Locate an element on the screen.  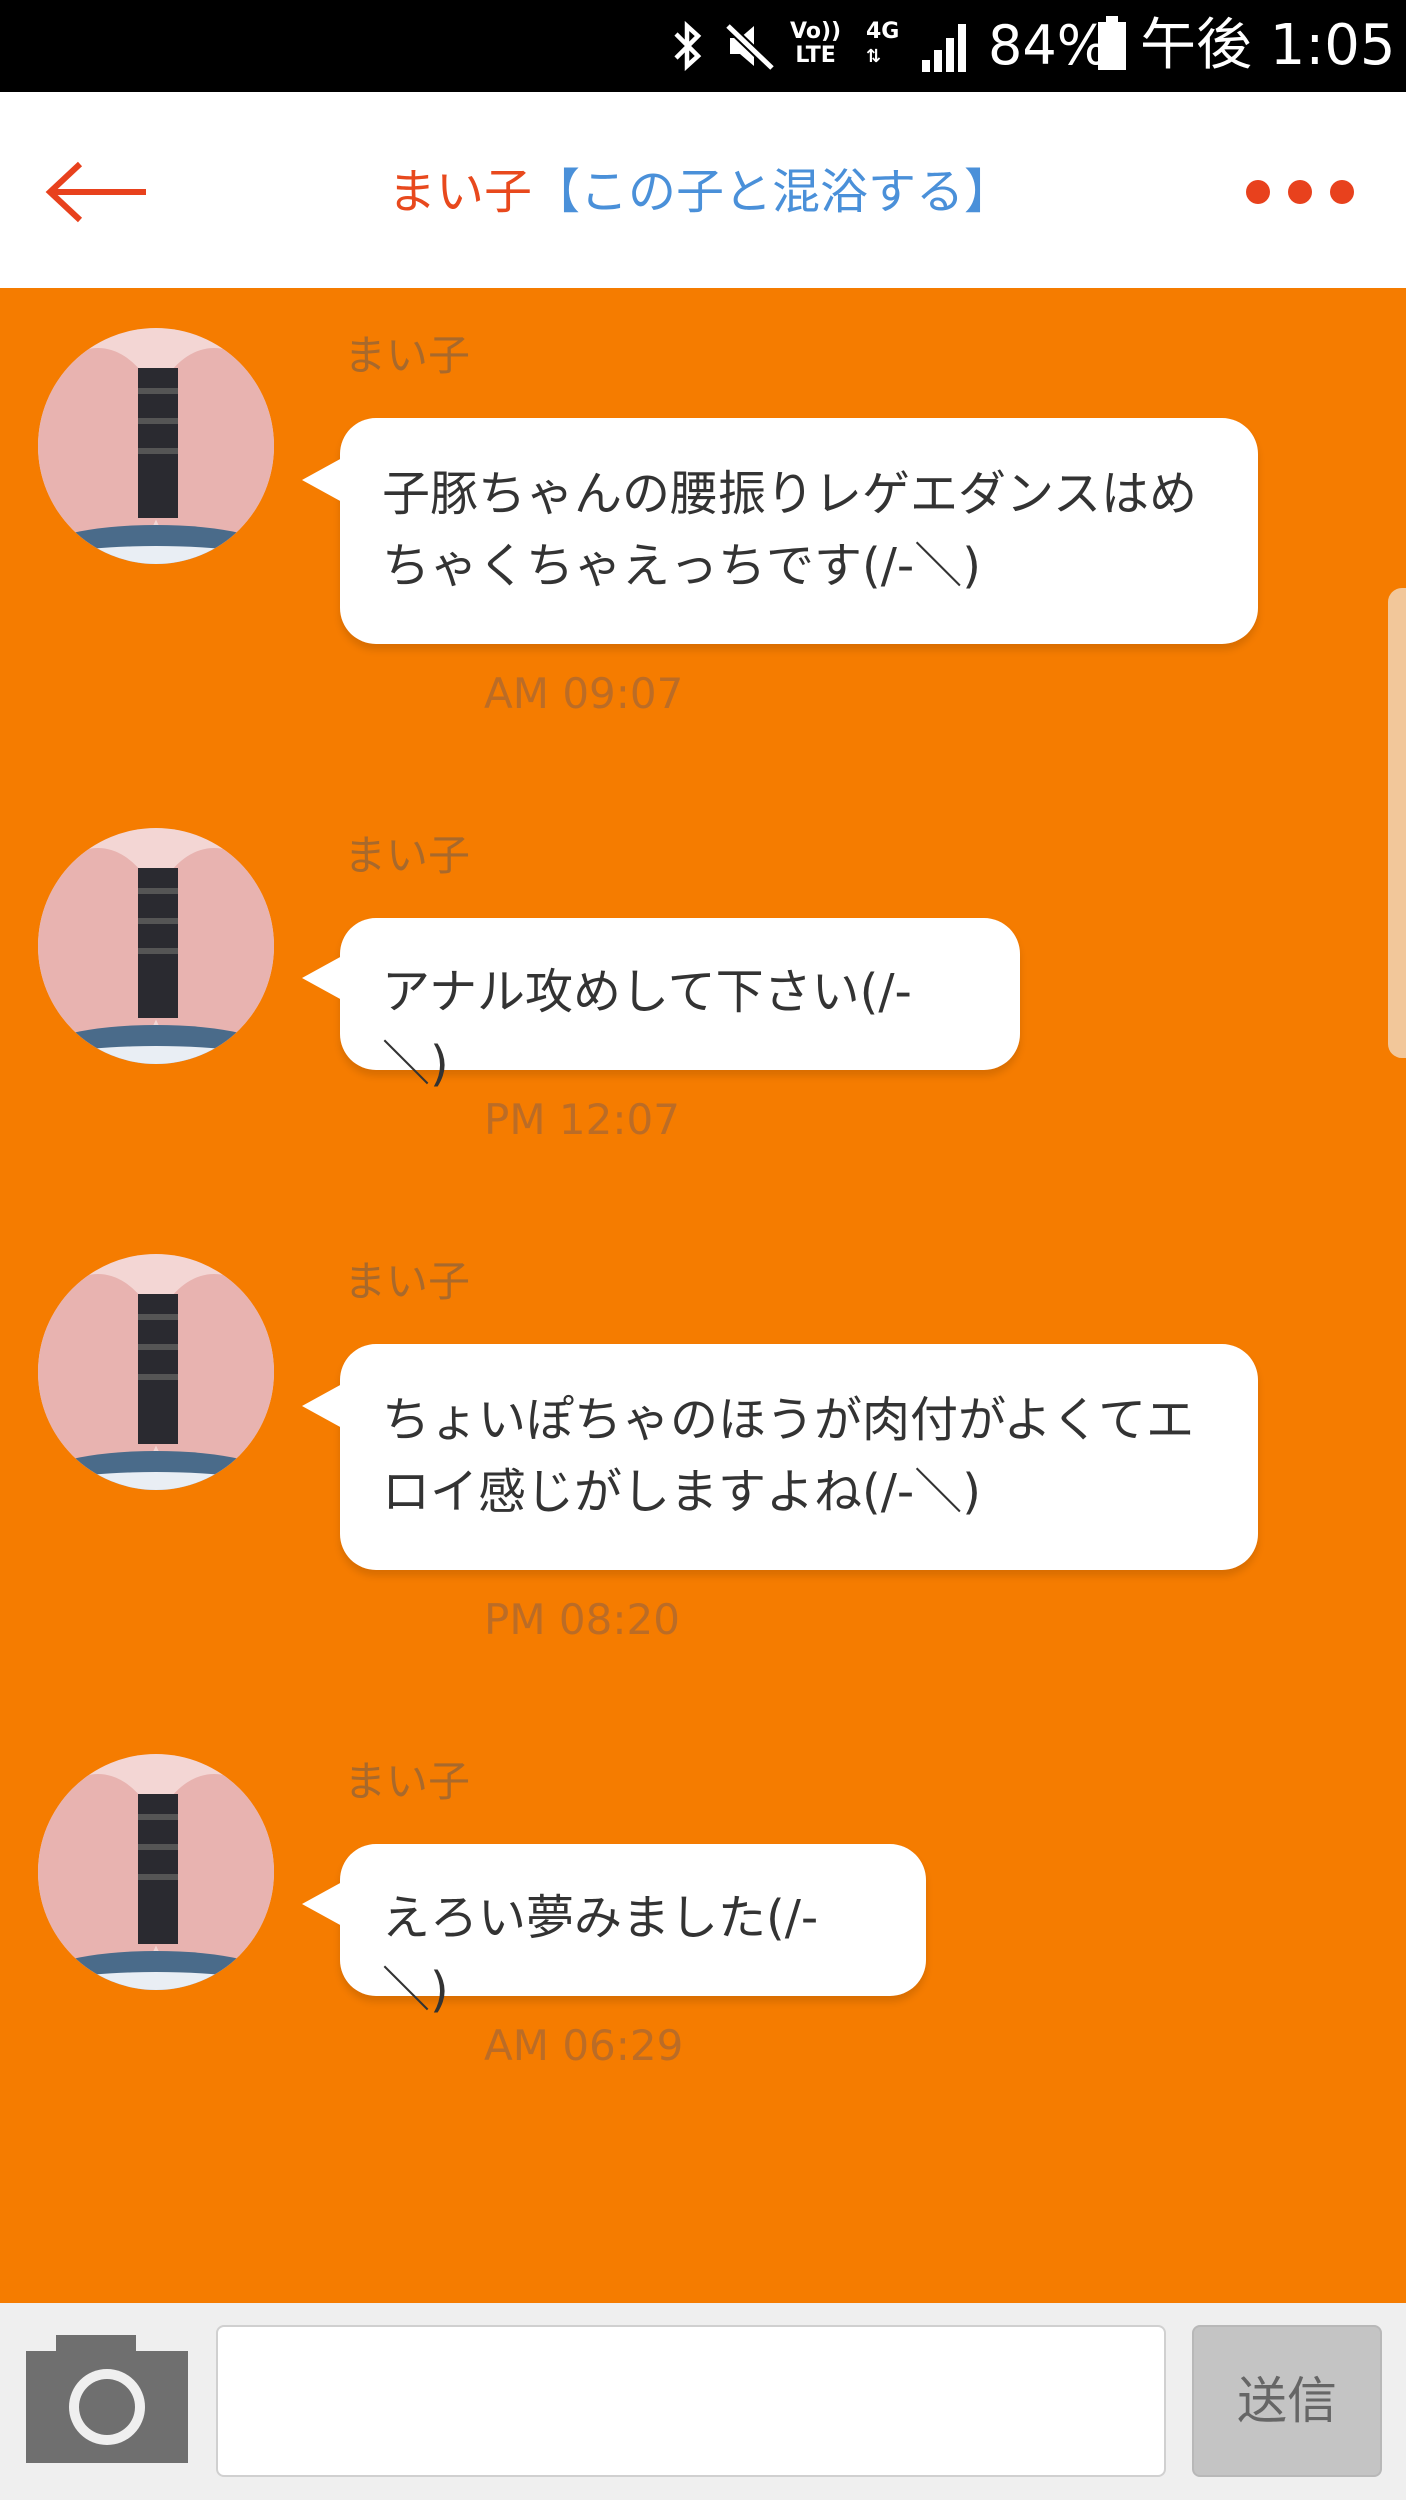
message-bubble: ちょいぽちゃのほうが肉付がよくてエロイ感じがしますよね(/-＼) is located at coordinates (780, 1457).